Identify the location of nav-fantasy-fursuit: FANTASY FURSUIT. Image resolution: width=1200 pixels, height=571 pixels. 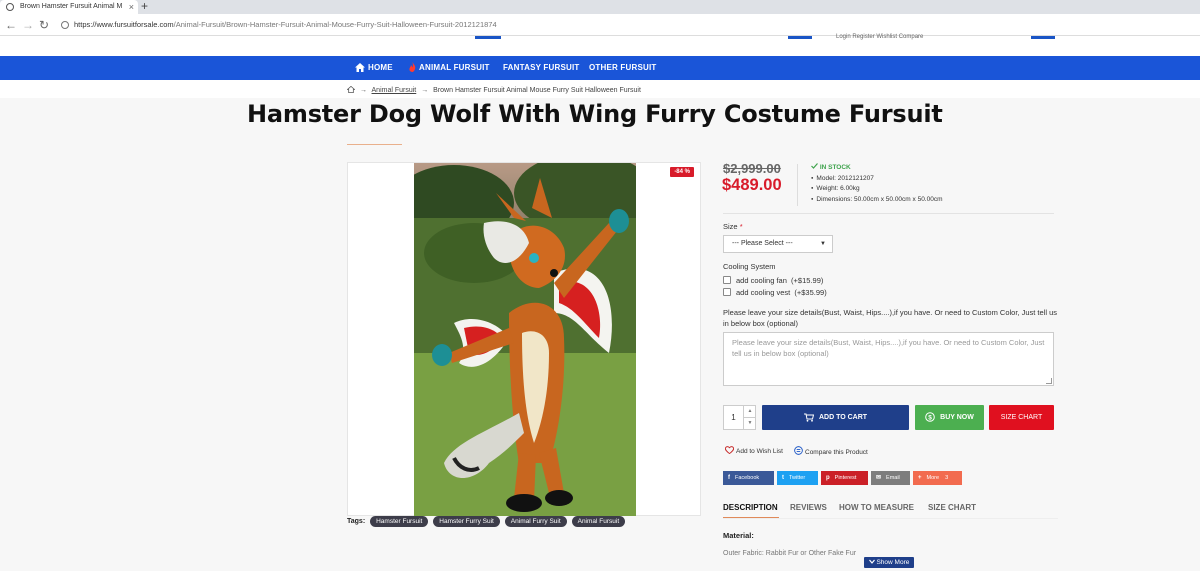
(541, 68).